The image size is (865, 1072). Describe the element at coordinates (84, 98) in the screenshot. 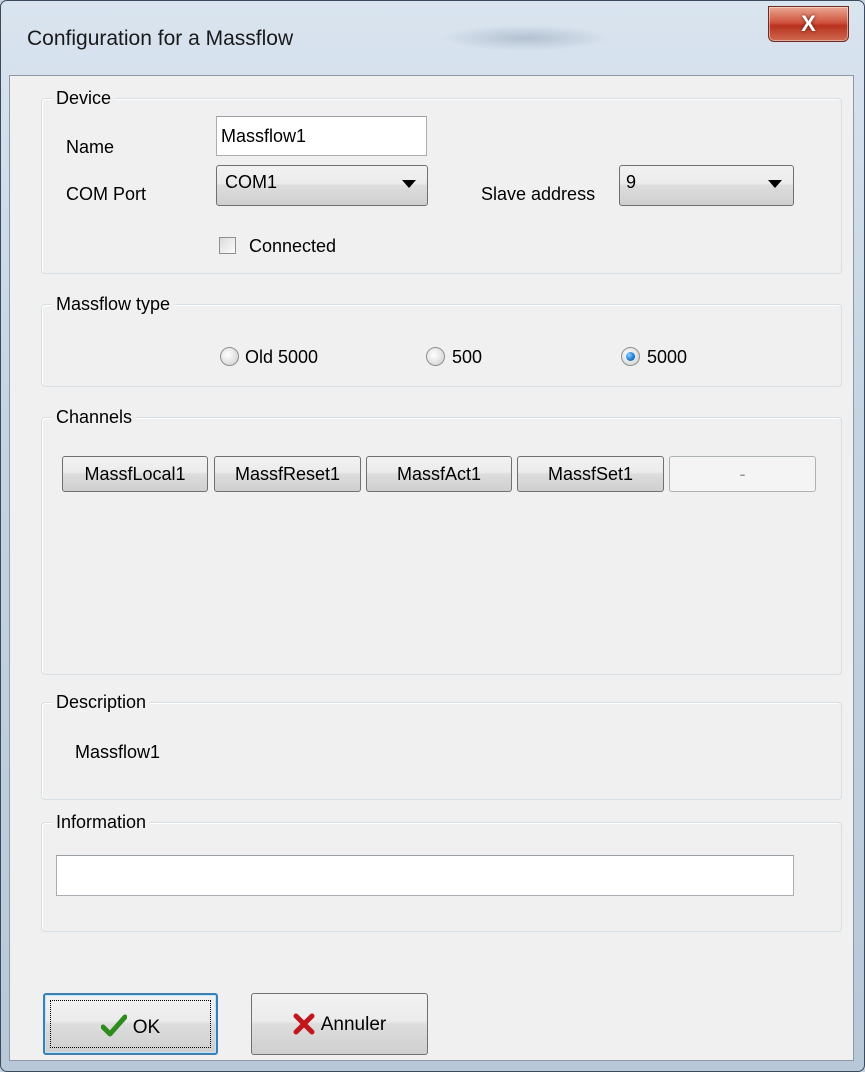

I see `device-legend: Device` at that location.